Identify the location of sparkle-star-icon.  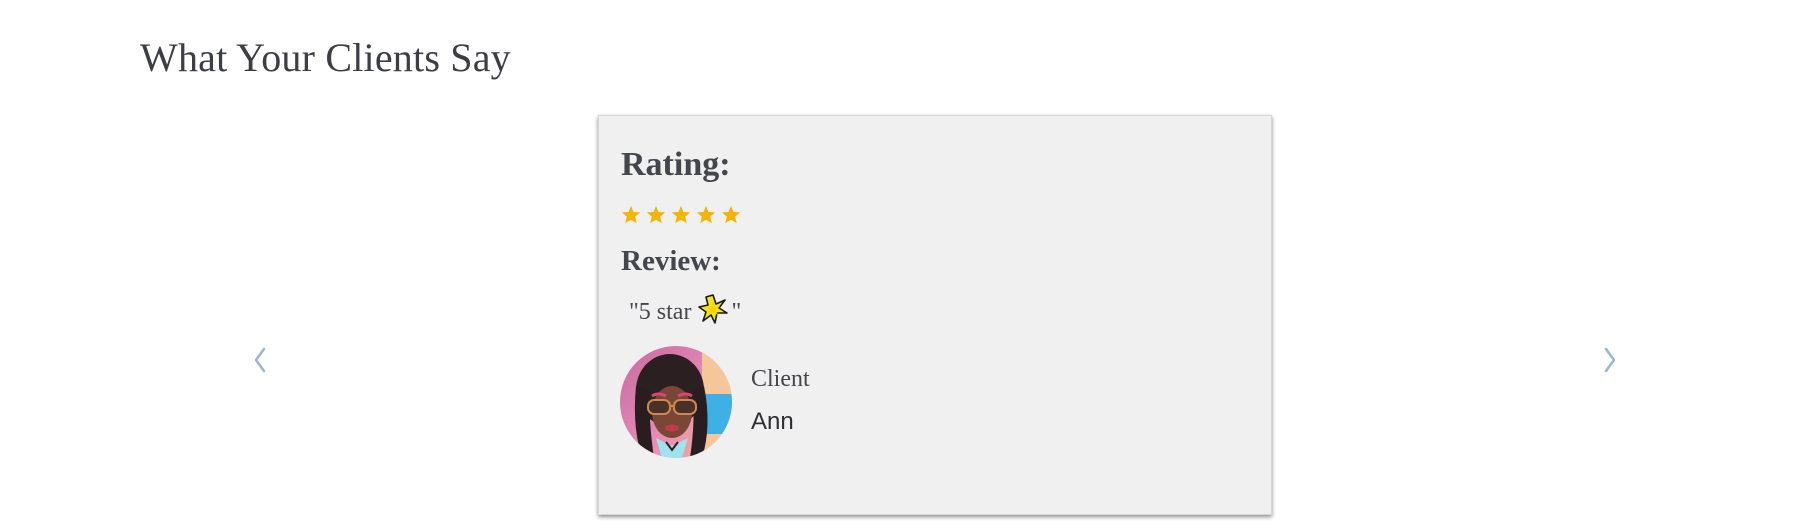
(713, 312).